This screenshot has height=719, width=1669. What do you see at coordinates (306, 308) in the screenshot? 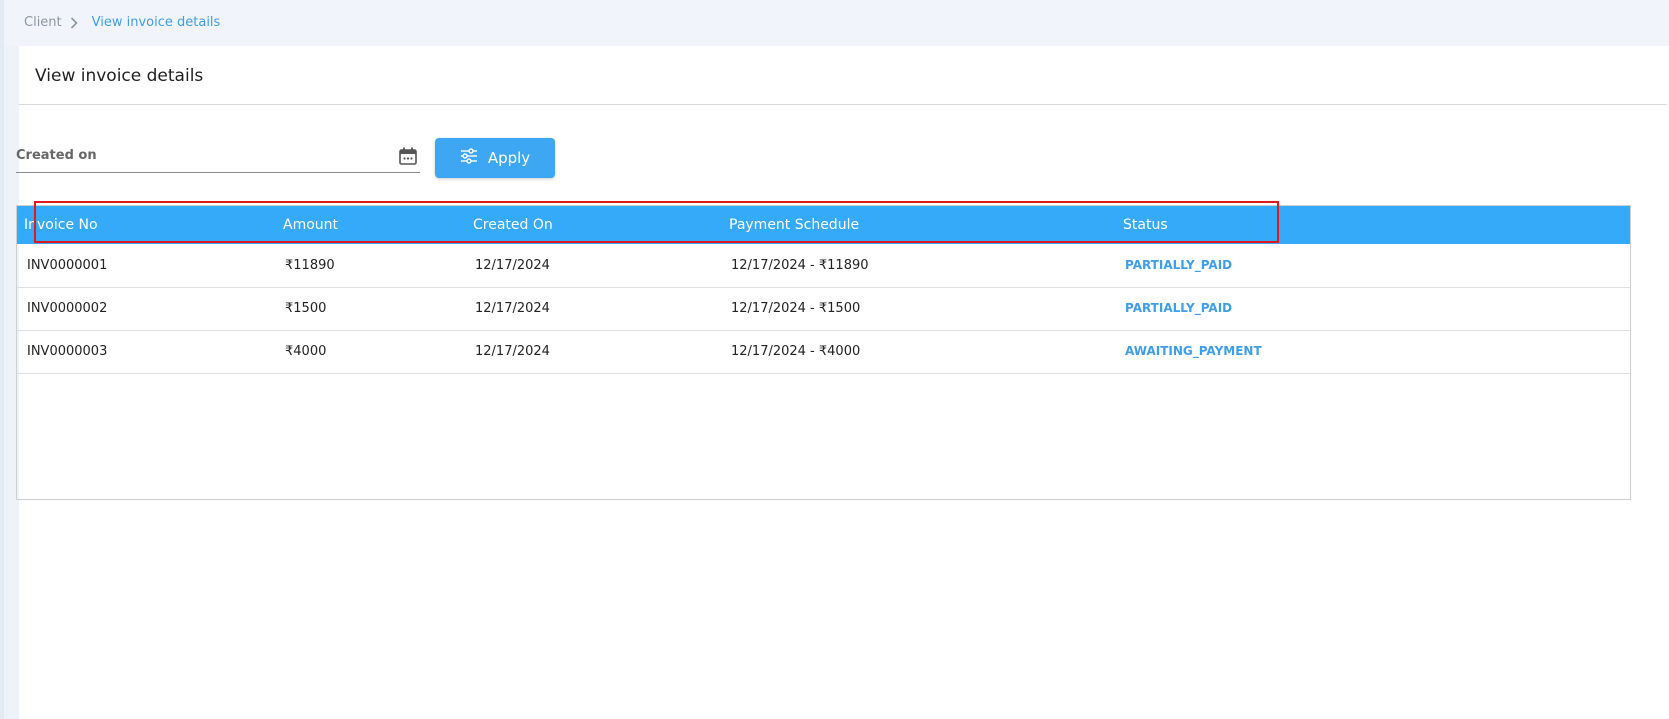
I see `cell-amount: ₹1500` at bounding box center [306, 308].